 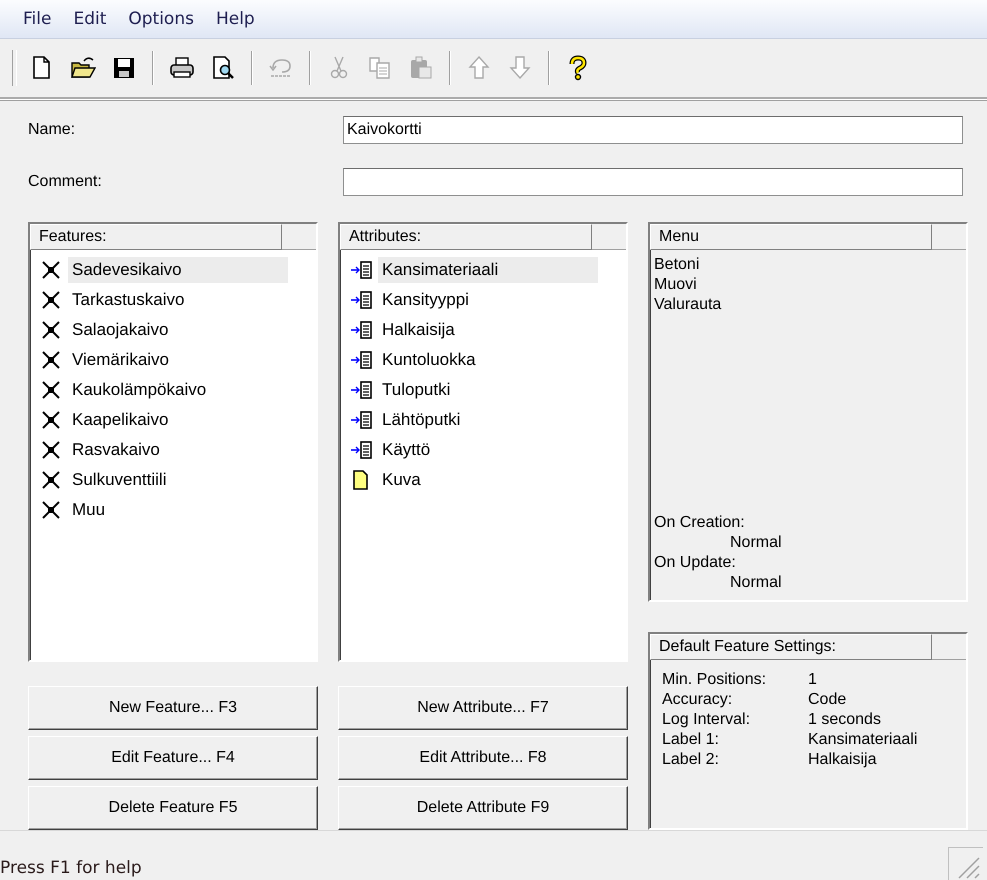 I want to click on list-item: Tarkastuskaivo, so click(x=178, y=300).